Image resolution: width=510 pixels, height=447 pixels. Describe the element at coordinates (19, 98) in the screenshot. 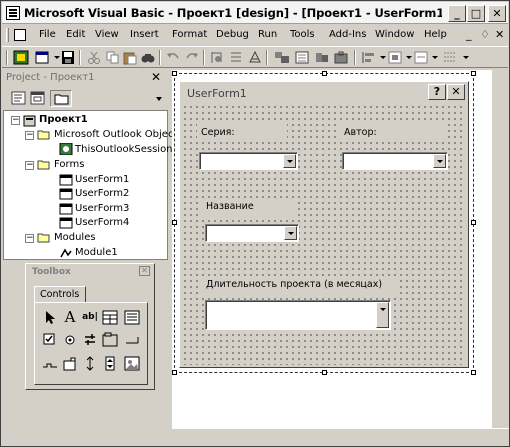

I see `view-code-icon` at that location.